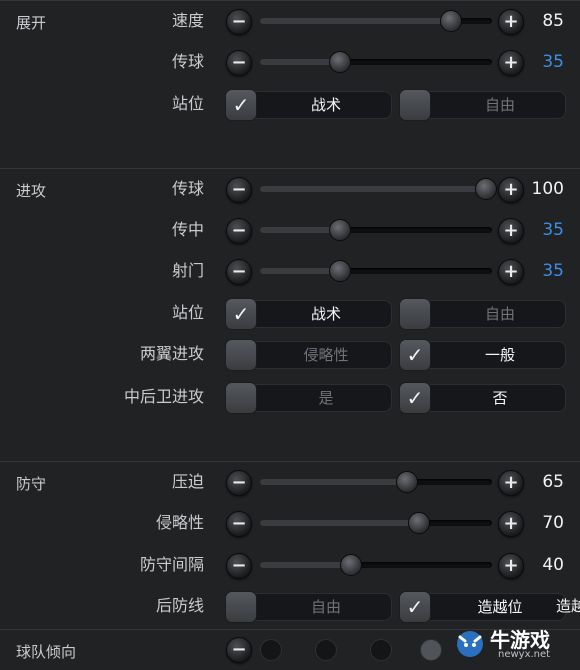 This screenshot has width=580, height=670. What do you see at coordinates (171, 564) in the screenshot?
I see `row-label: 防守间隔` at bounding box center [171, 564].